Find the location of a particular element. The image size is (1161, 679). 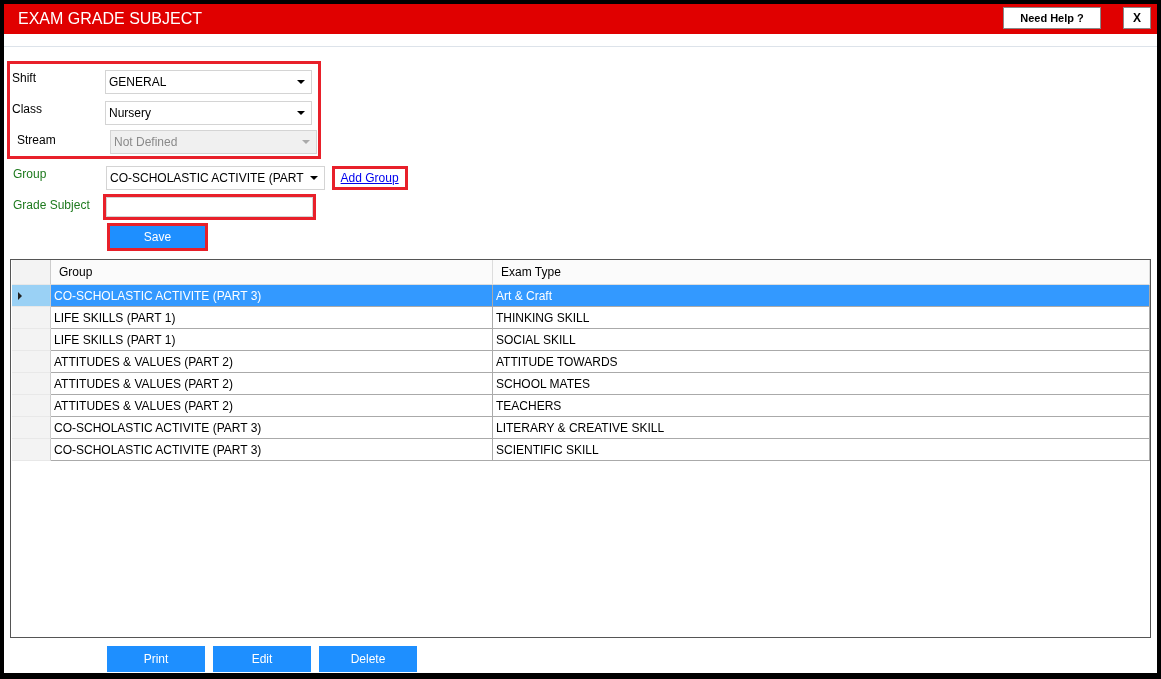

column-header: Group is located at coordinates (272, 272).